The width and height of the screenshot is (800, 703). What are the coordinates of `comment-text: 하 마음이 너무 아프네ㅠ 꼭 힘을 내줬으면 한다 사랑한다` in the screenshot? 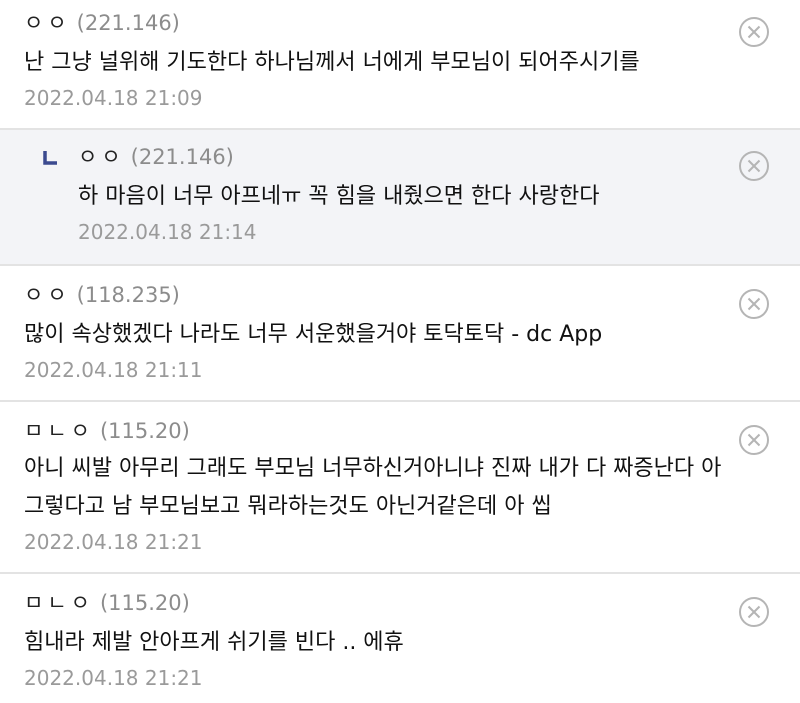 It's located at (339, 196).